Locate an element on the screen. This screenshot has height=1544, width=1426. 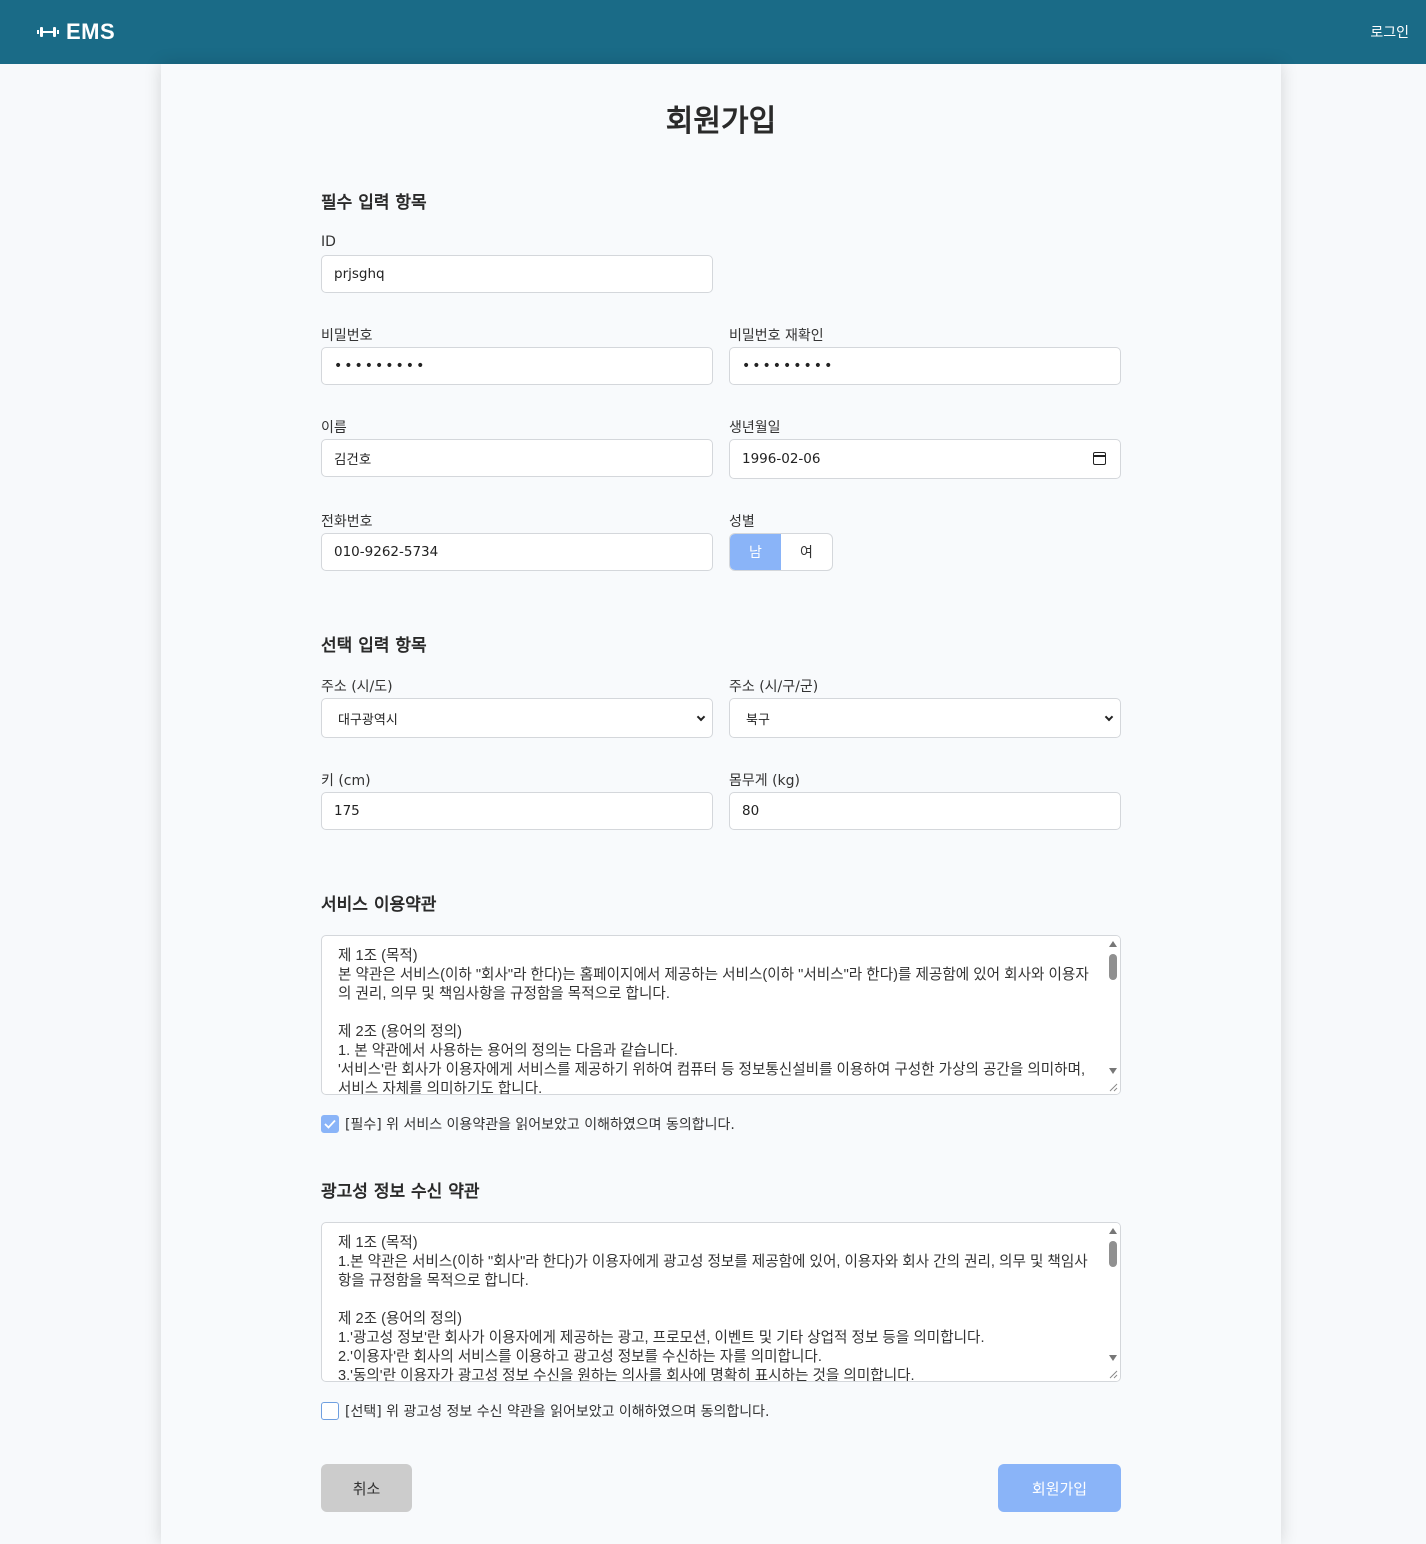
city-label: 주소 (시/도) is located at coordinates (357, 687).